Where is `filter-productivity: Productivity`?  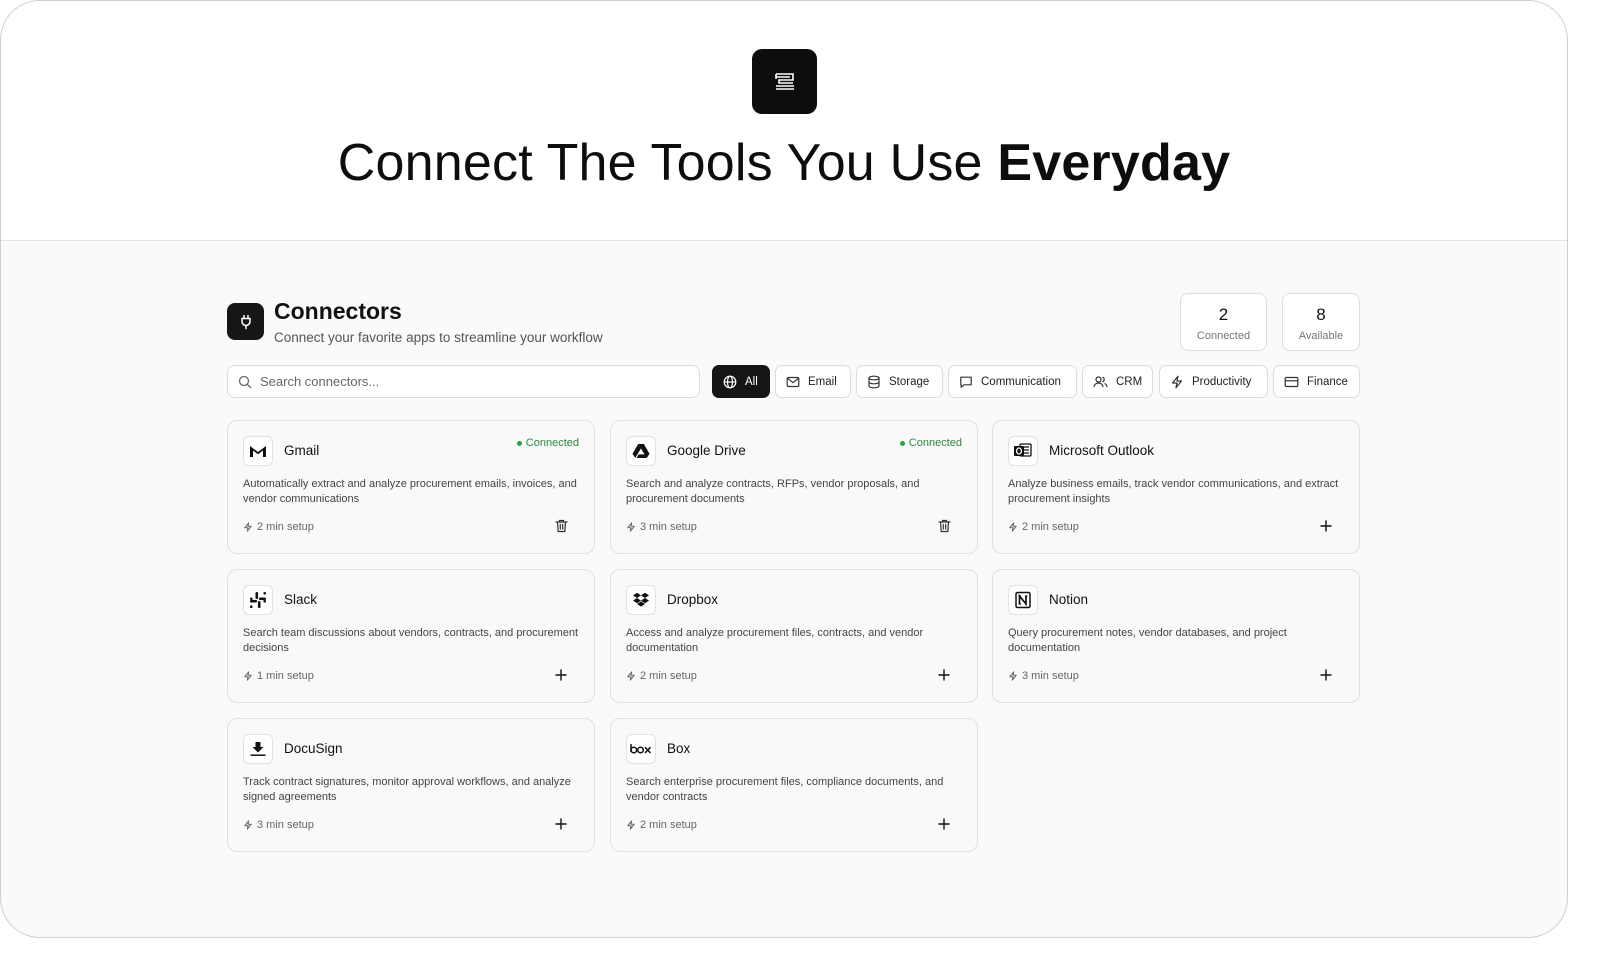
filter-productivity: Productivity is located at coordinates (1213, 381).